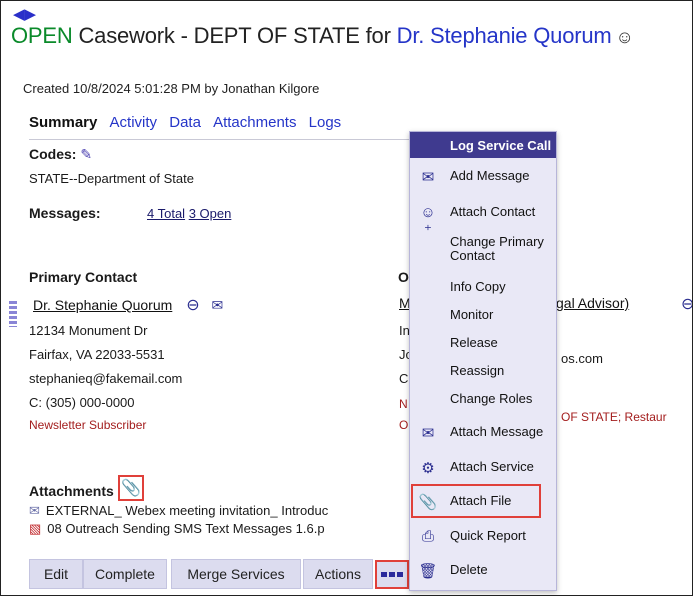  I want to click on tab-divider, so click(219, 139).